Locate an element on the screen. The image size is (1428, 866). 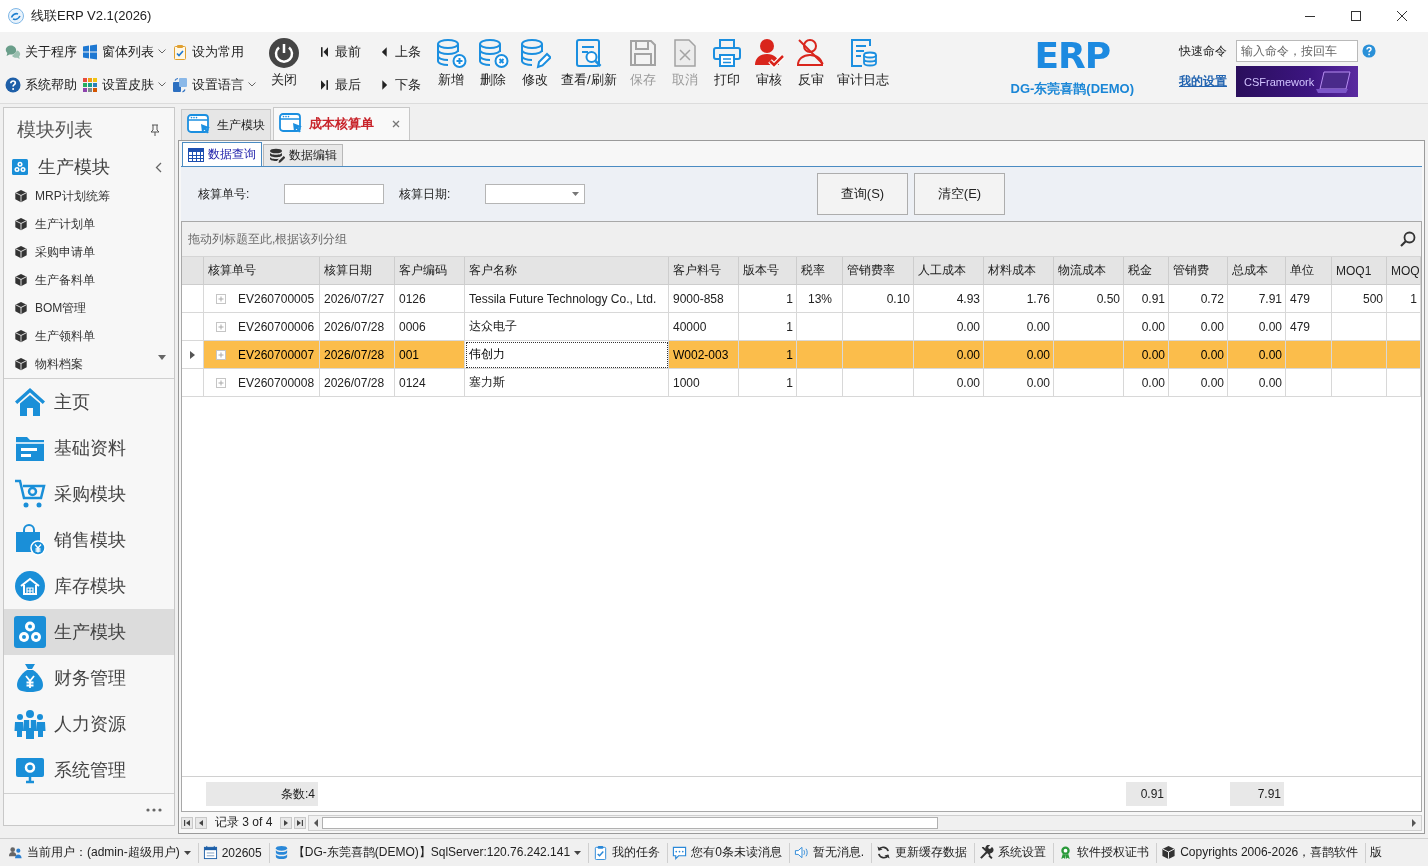
tab: 数据查询 is located at coordinates (222, 154).